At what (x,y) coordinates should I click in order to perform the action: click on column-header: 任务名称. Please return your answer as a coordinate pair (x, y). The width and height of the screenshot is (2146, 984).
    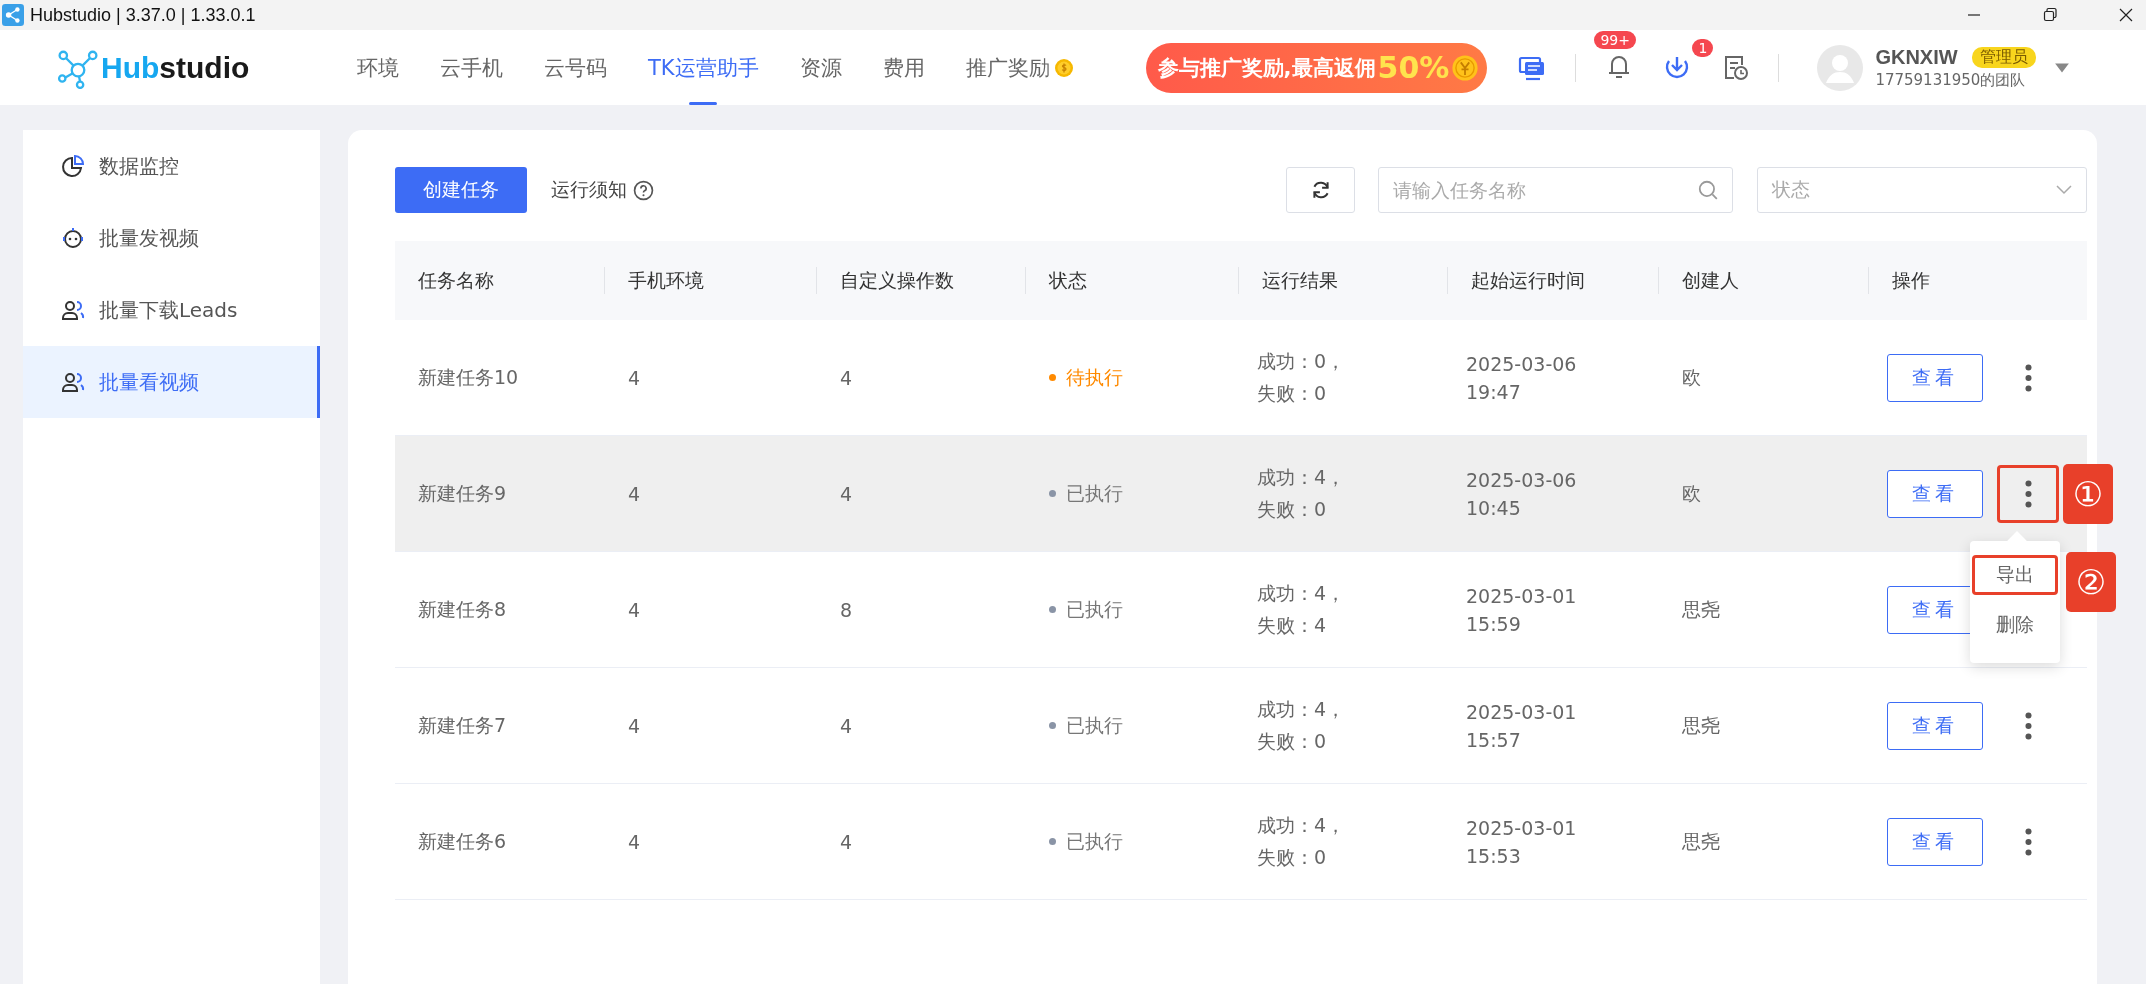
    Looking at the image, I should click on (456, 280).